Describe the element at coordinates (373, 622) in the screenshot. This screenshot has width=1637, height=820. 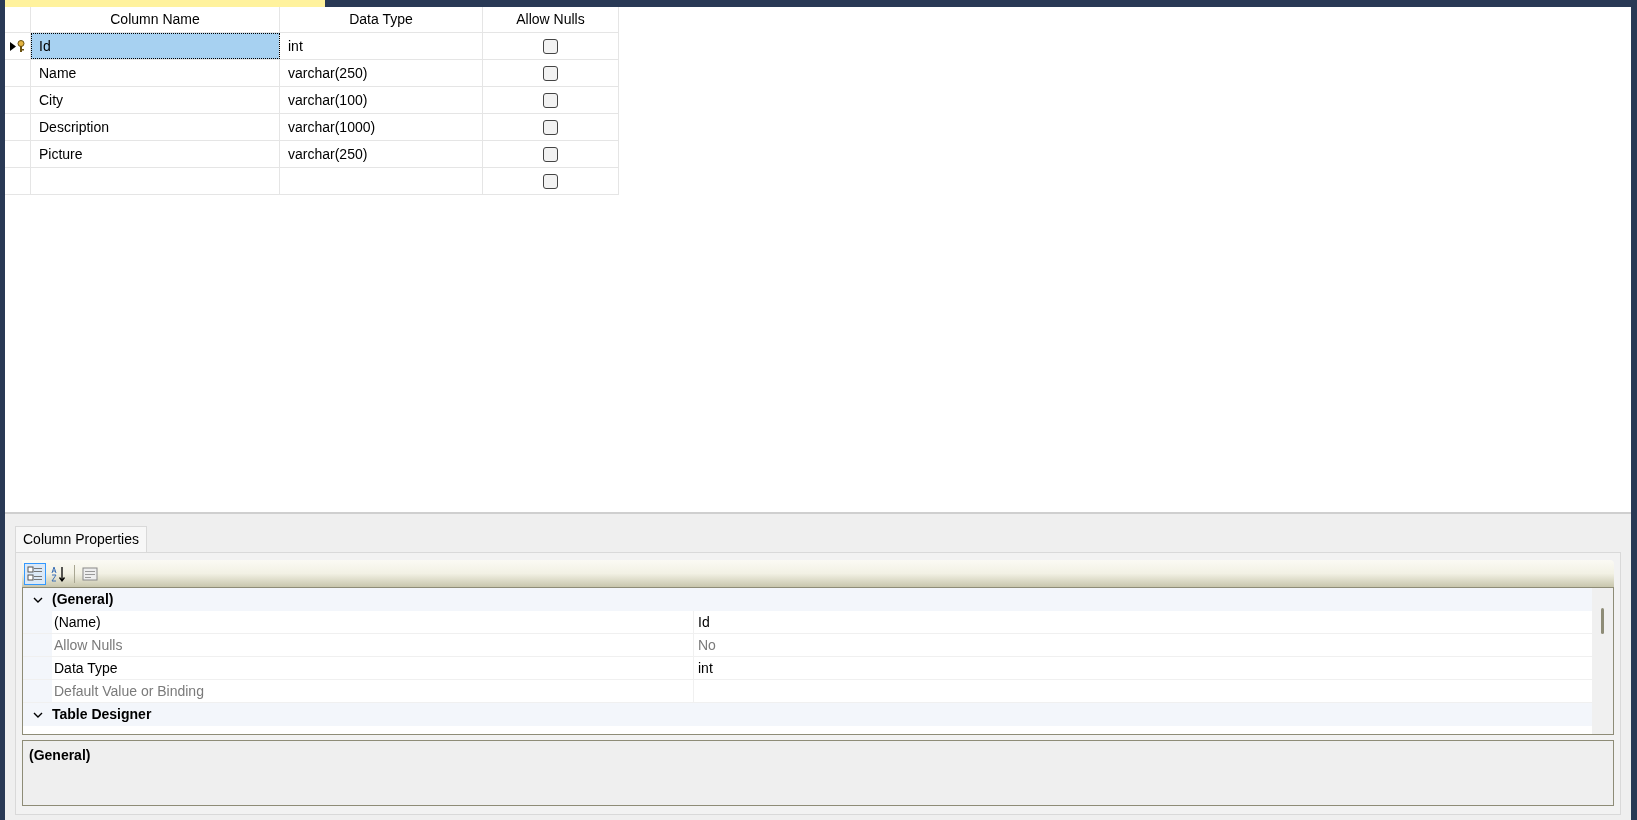
I see `property-name: (Name)` at that location.